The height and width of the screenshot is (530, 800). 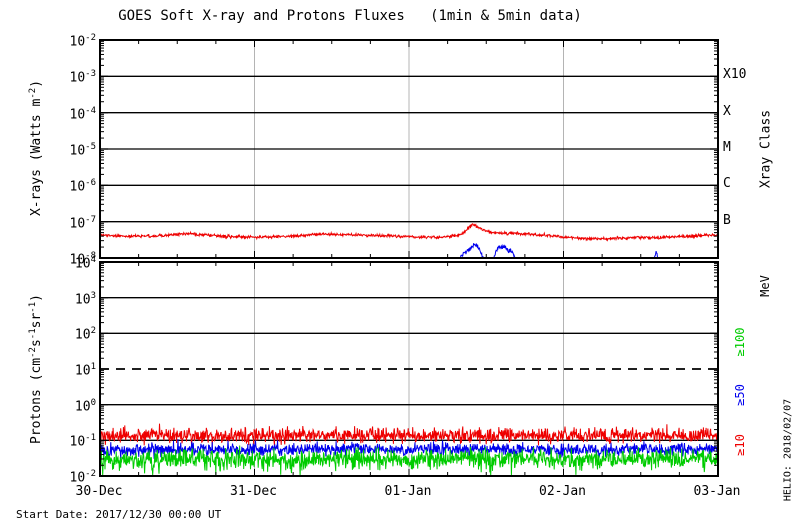 I want to click on xray-class-axis-label: Xray Class, so click(x=766, y=149).